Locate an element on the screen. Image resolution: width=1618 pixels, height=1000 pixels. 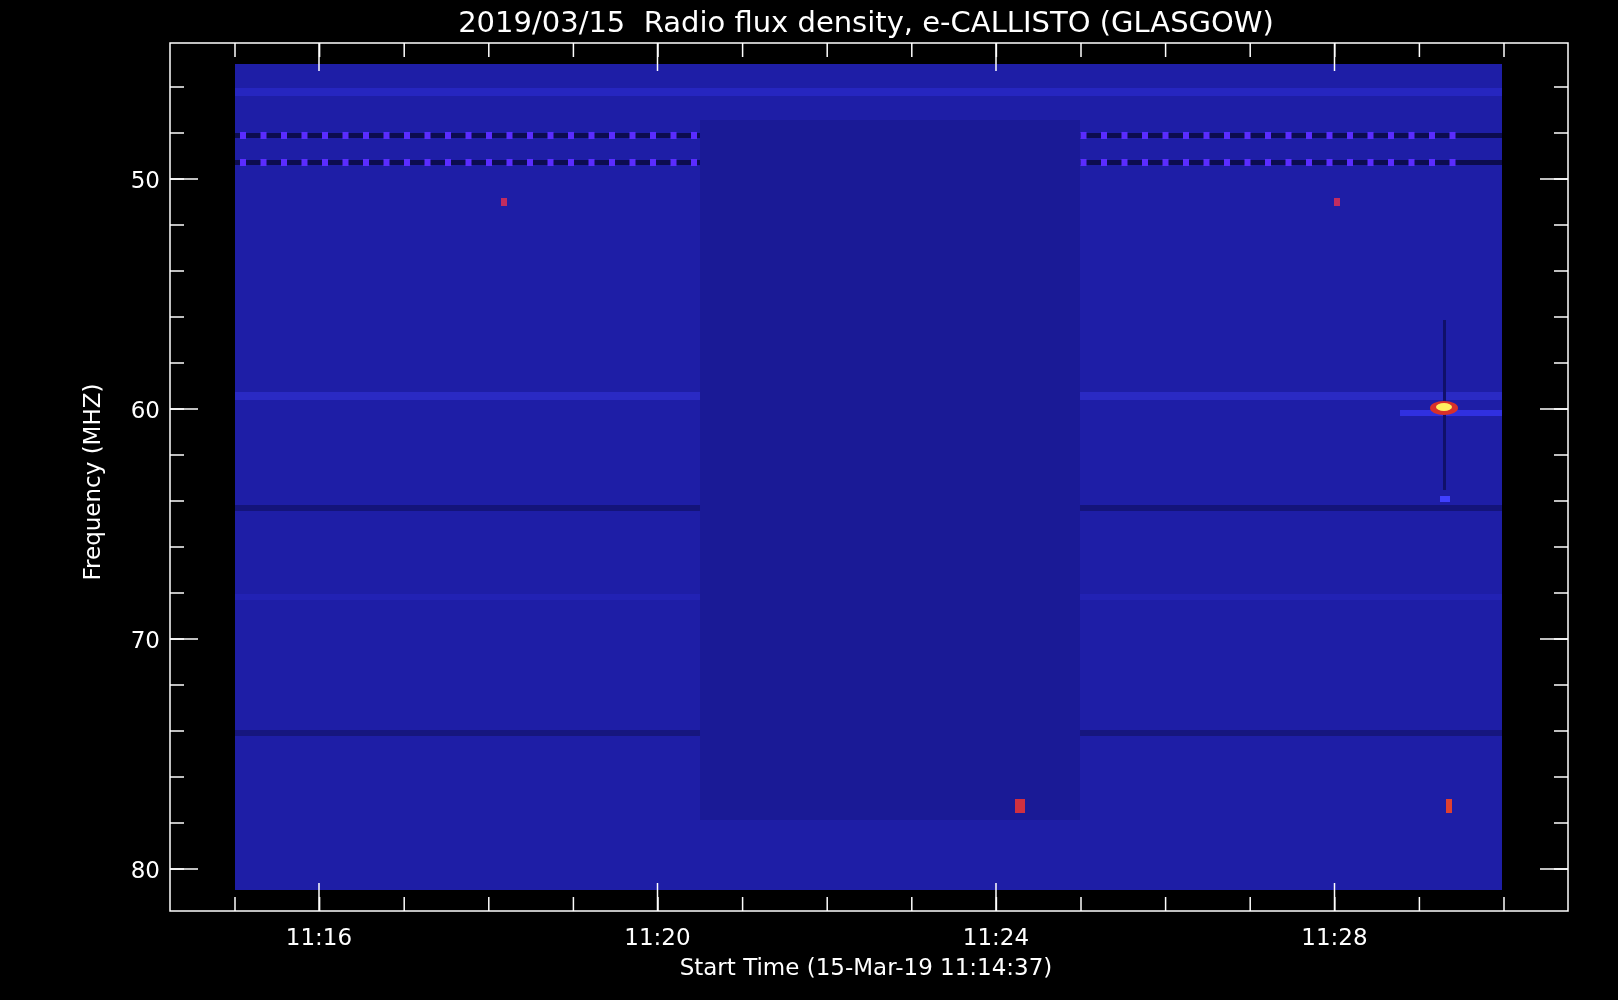
y-tick-label: 70 is located at coordinates (145, 640).